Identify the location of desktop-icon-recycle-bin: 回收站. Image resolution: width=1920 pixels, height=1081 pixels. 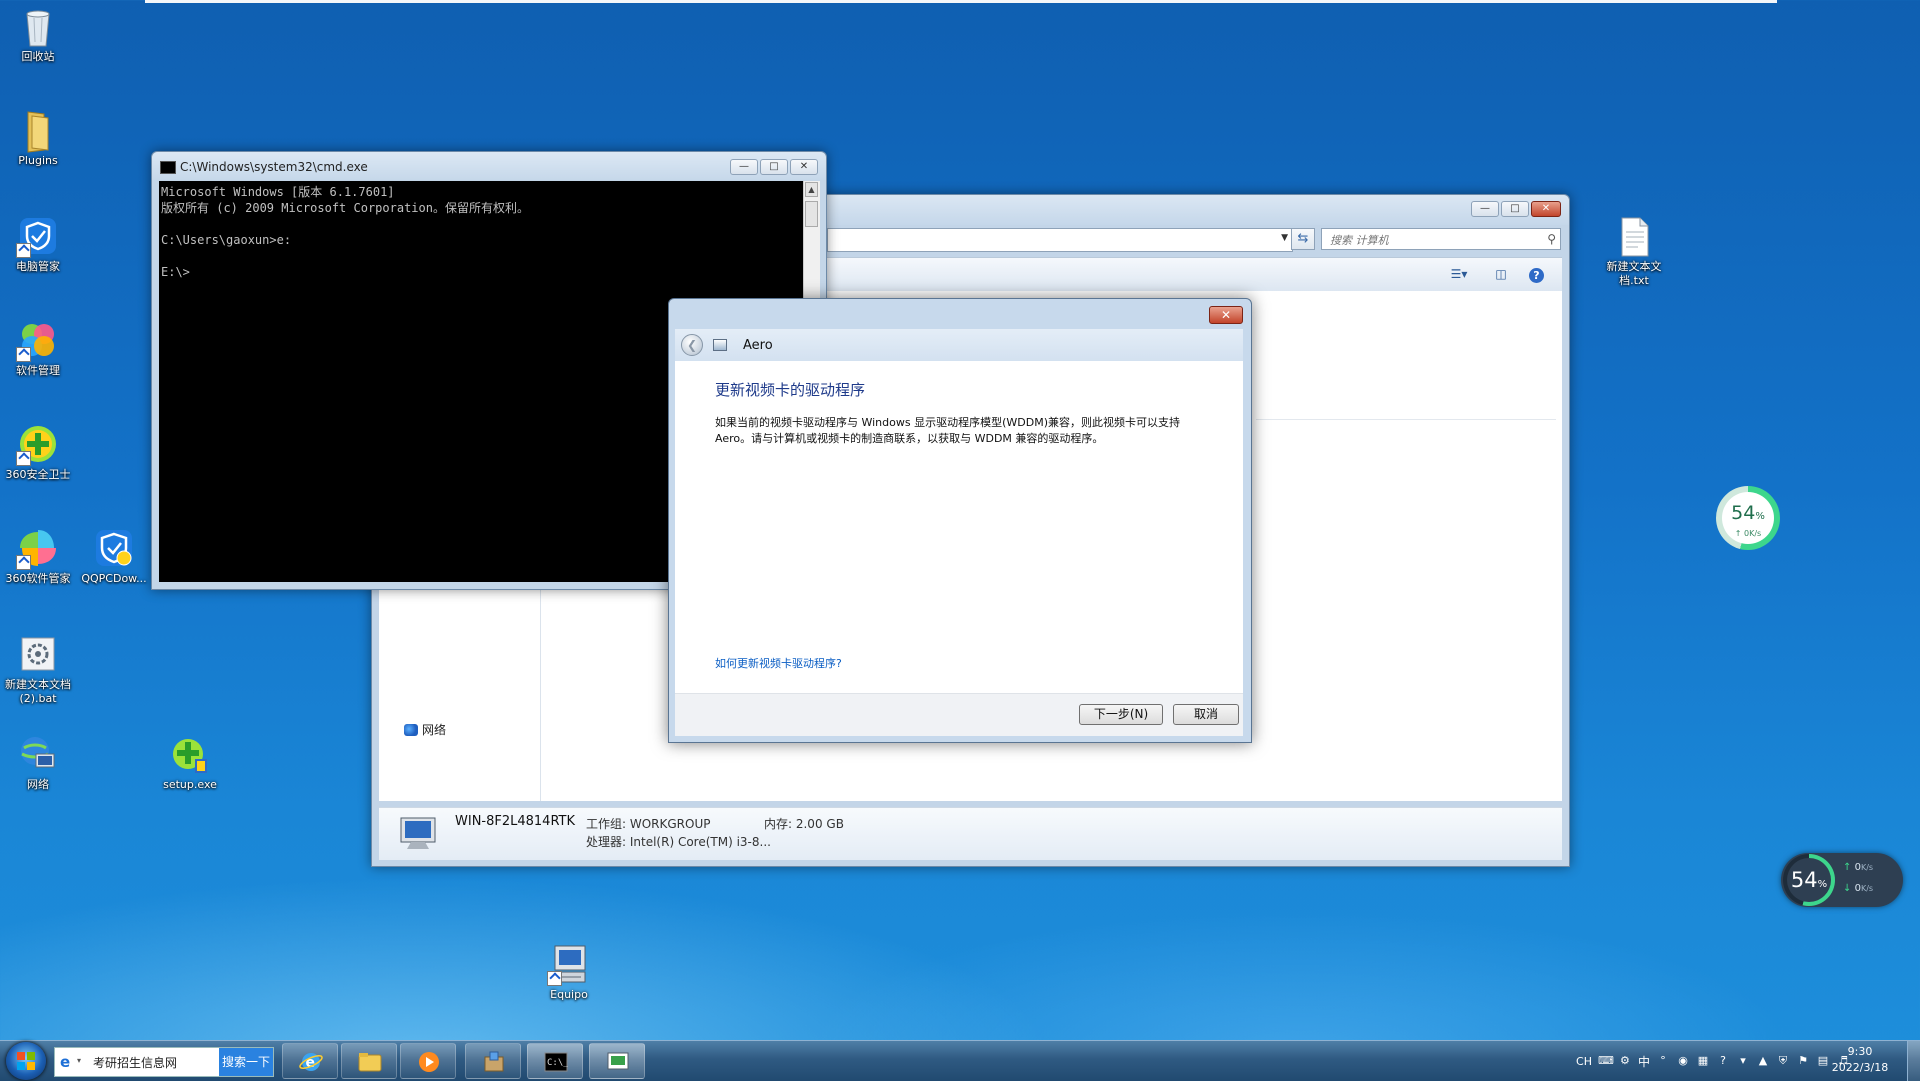
(38, 35).